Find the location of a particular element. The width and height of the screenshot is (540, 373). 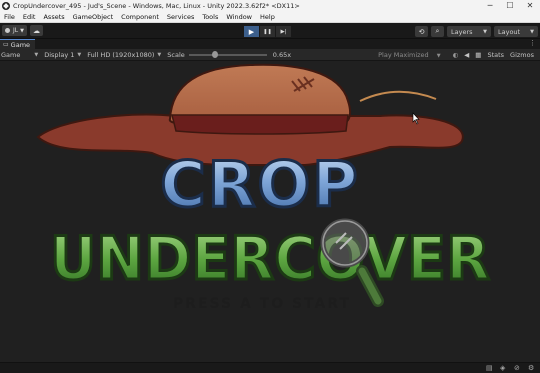

playmode-controls: ▶ ❚❚ ▶| is located at coordinates (268, 31).